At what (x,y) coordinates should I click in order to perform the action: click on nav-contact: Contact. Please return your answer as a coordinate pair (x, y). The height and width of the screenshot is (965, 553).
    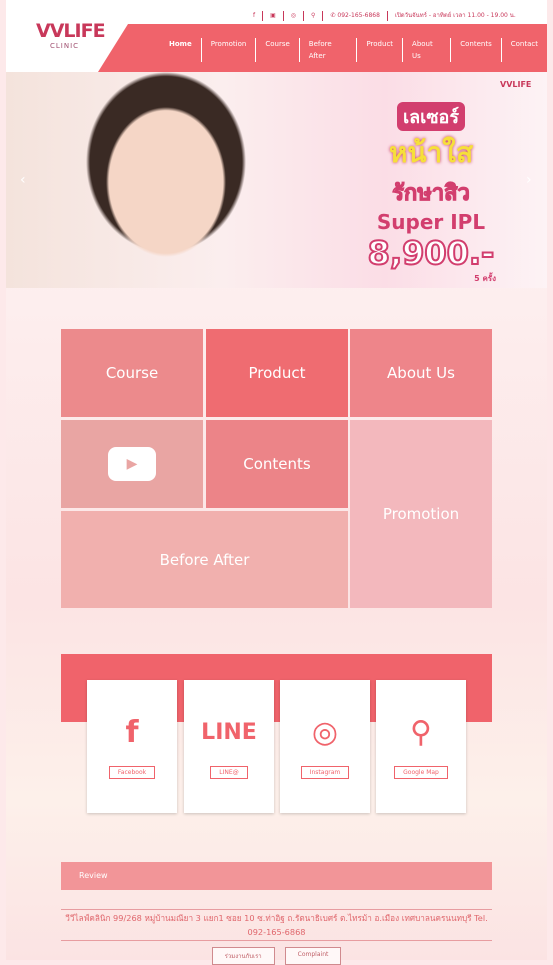
    Looking at the image, I should click on (523, 50).